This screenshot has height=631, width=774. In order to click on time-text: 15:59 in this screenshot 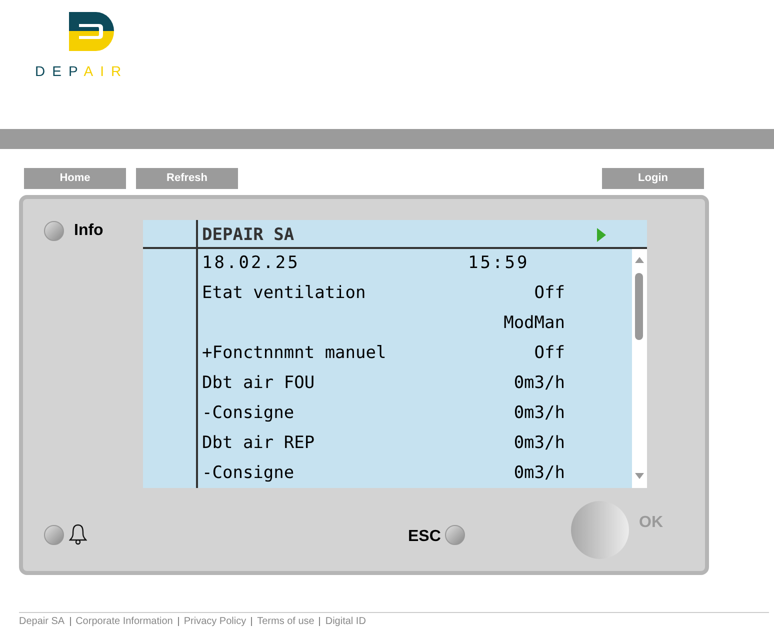, I will do `click(499, 263)`.